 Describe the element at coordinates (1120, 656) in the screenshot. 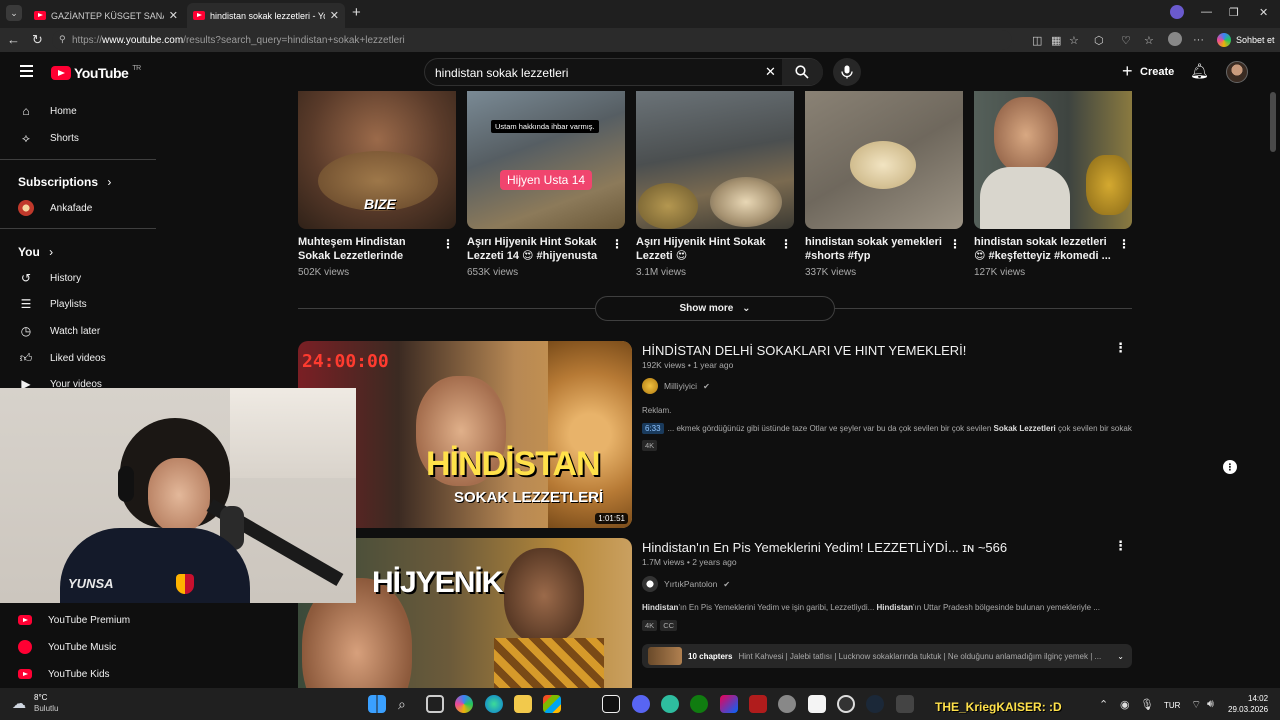

I see `chevron-down-icon: ⌄` at that location.